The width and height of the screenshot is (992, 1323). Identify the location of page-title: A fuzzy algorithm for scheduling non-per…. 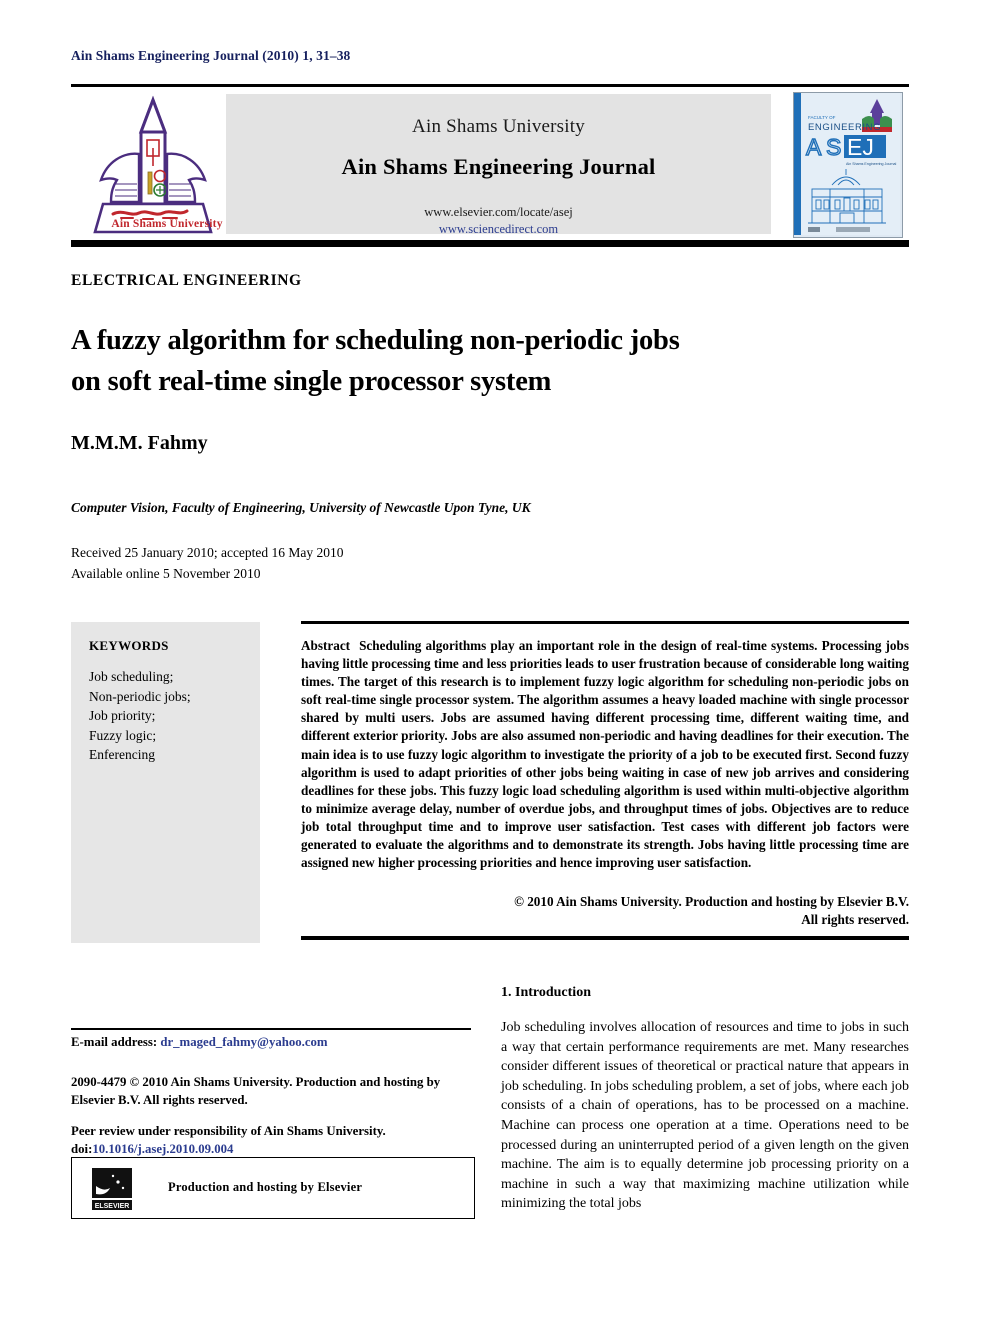
(451, 361).